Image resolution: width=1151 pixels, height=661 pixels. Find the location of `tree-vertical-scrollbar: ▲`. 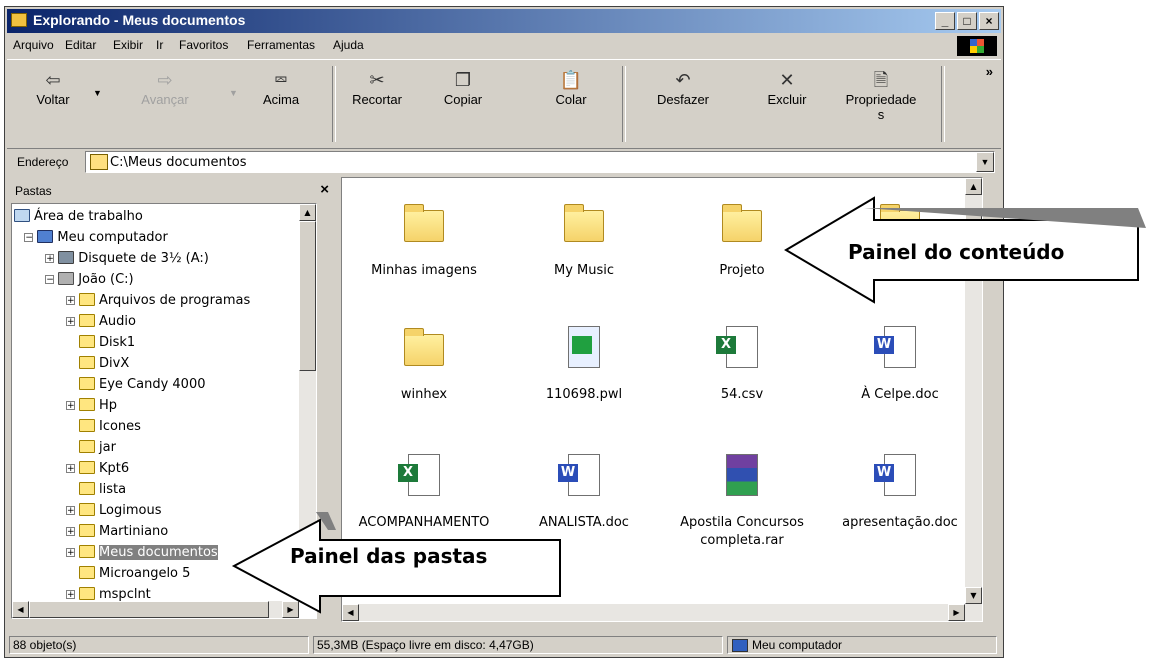

tree-vertical-scrollbar: ▲ is located at coordinates (307, 402).